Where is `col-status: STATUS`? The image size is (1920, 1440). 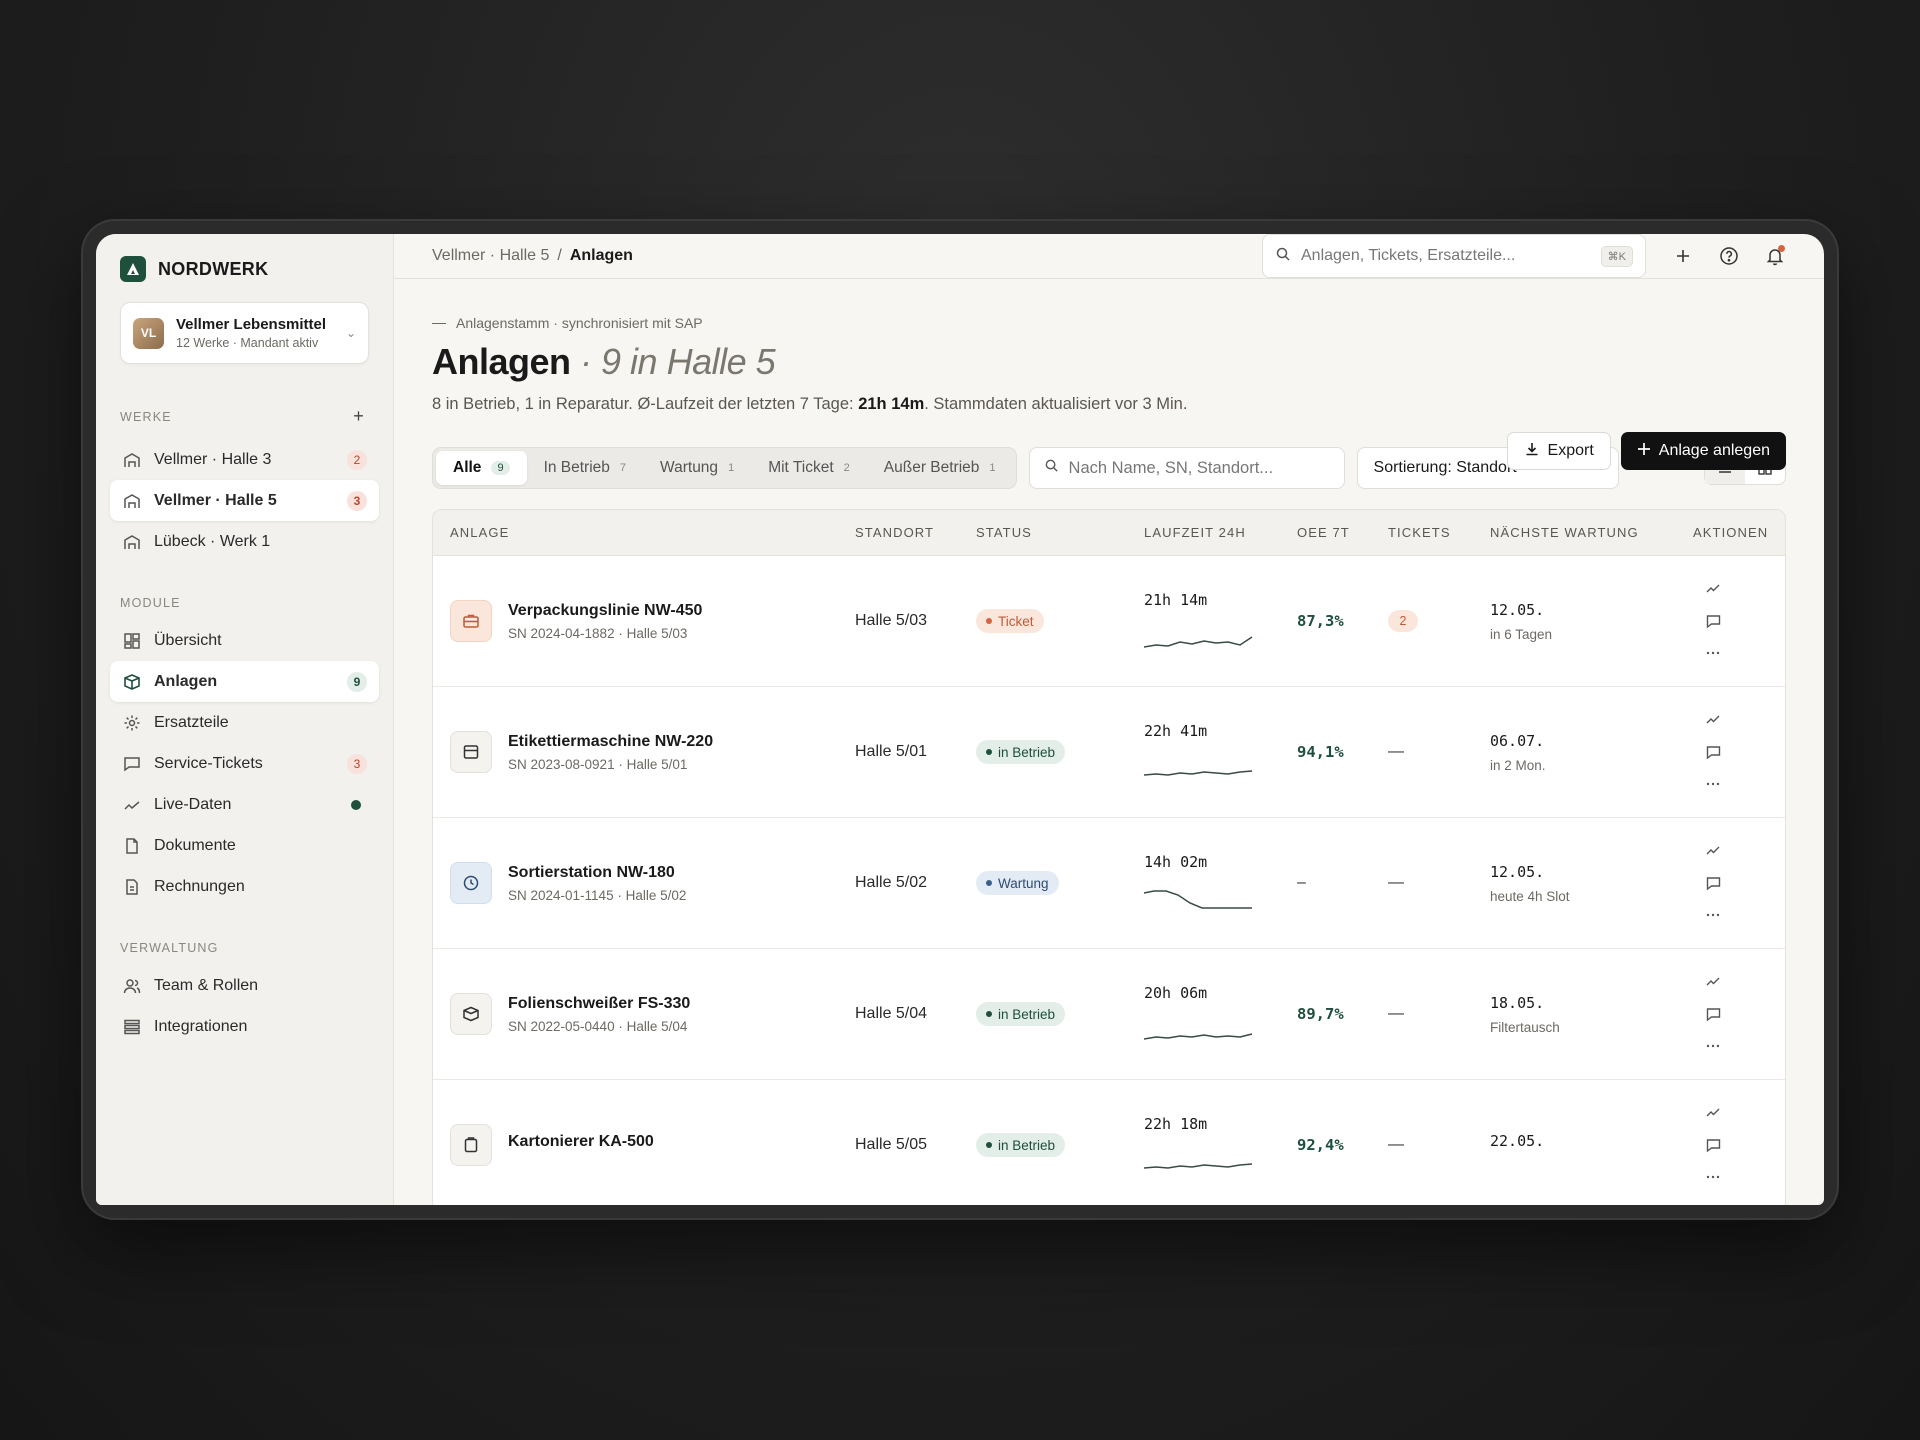
col-status: STATUS is located at coordinates (1060, 532).